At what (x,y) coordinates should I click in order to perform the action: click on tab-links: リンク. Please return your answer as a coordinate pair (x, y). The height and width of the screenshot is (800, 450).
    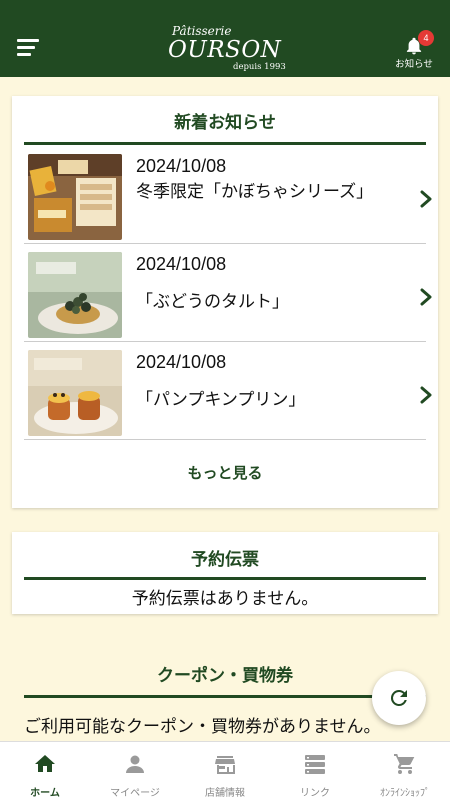
    Looking at the image, I should click on (315, 771).